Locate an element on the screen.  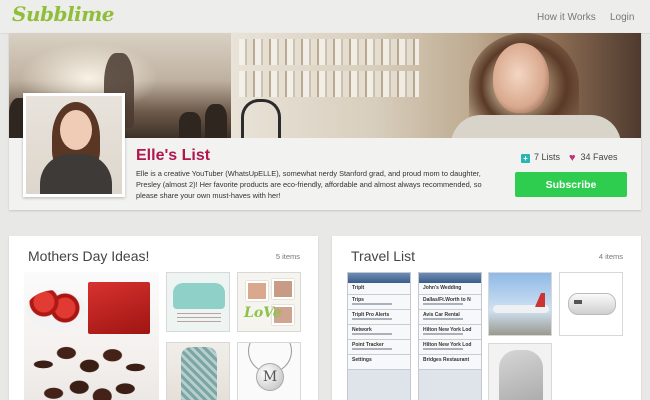
card-text-lines is located at coordinates (199, 319).